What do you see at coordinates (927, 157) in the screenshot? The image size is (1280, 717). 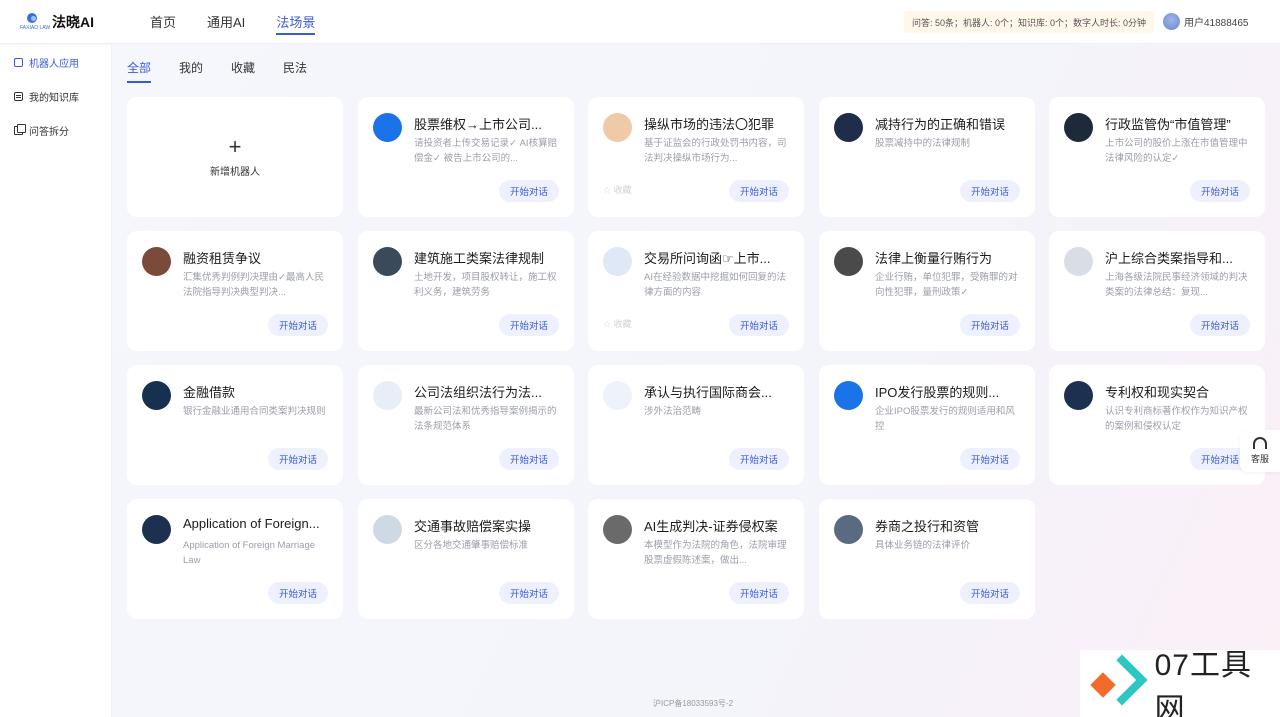 I see `robot-card: 减持行为的正确和错误 股票减持中的法律规制 开始对话` at bounding box center [927, 157].